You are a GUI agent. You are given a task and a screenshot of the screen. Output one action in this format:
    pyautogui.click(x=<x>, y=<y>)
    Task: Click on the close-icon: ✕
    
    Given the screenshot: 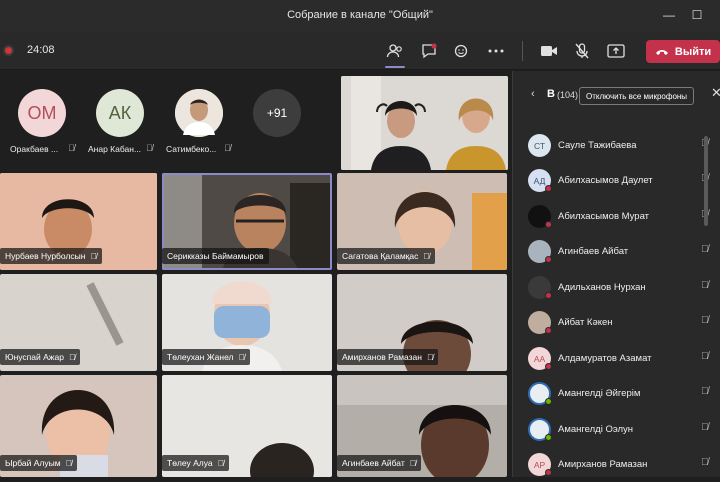 What is the action you would take?
    pyautogui.click(x=715, y=93)
    